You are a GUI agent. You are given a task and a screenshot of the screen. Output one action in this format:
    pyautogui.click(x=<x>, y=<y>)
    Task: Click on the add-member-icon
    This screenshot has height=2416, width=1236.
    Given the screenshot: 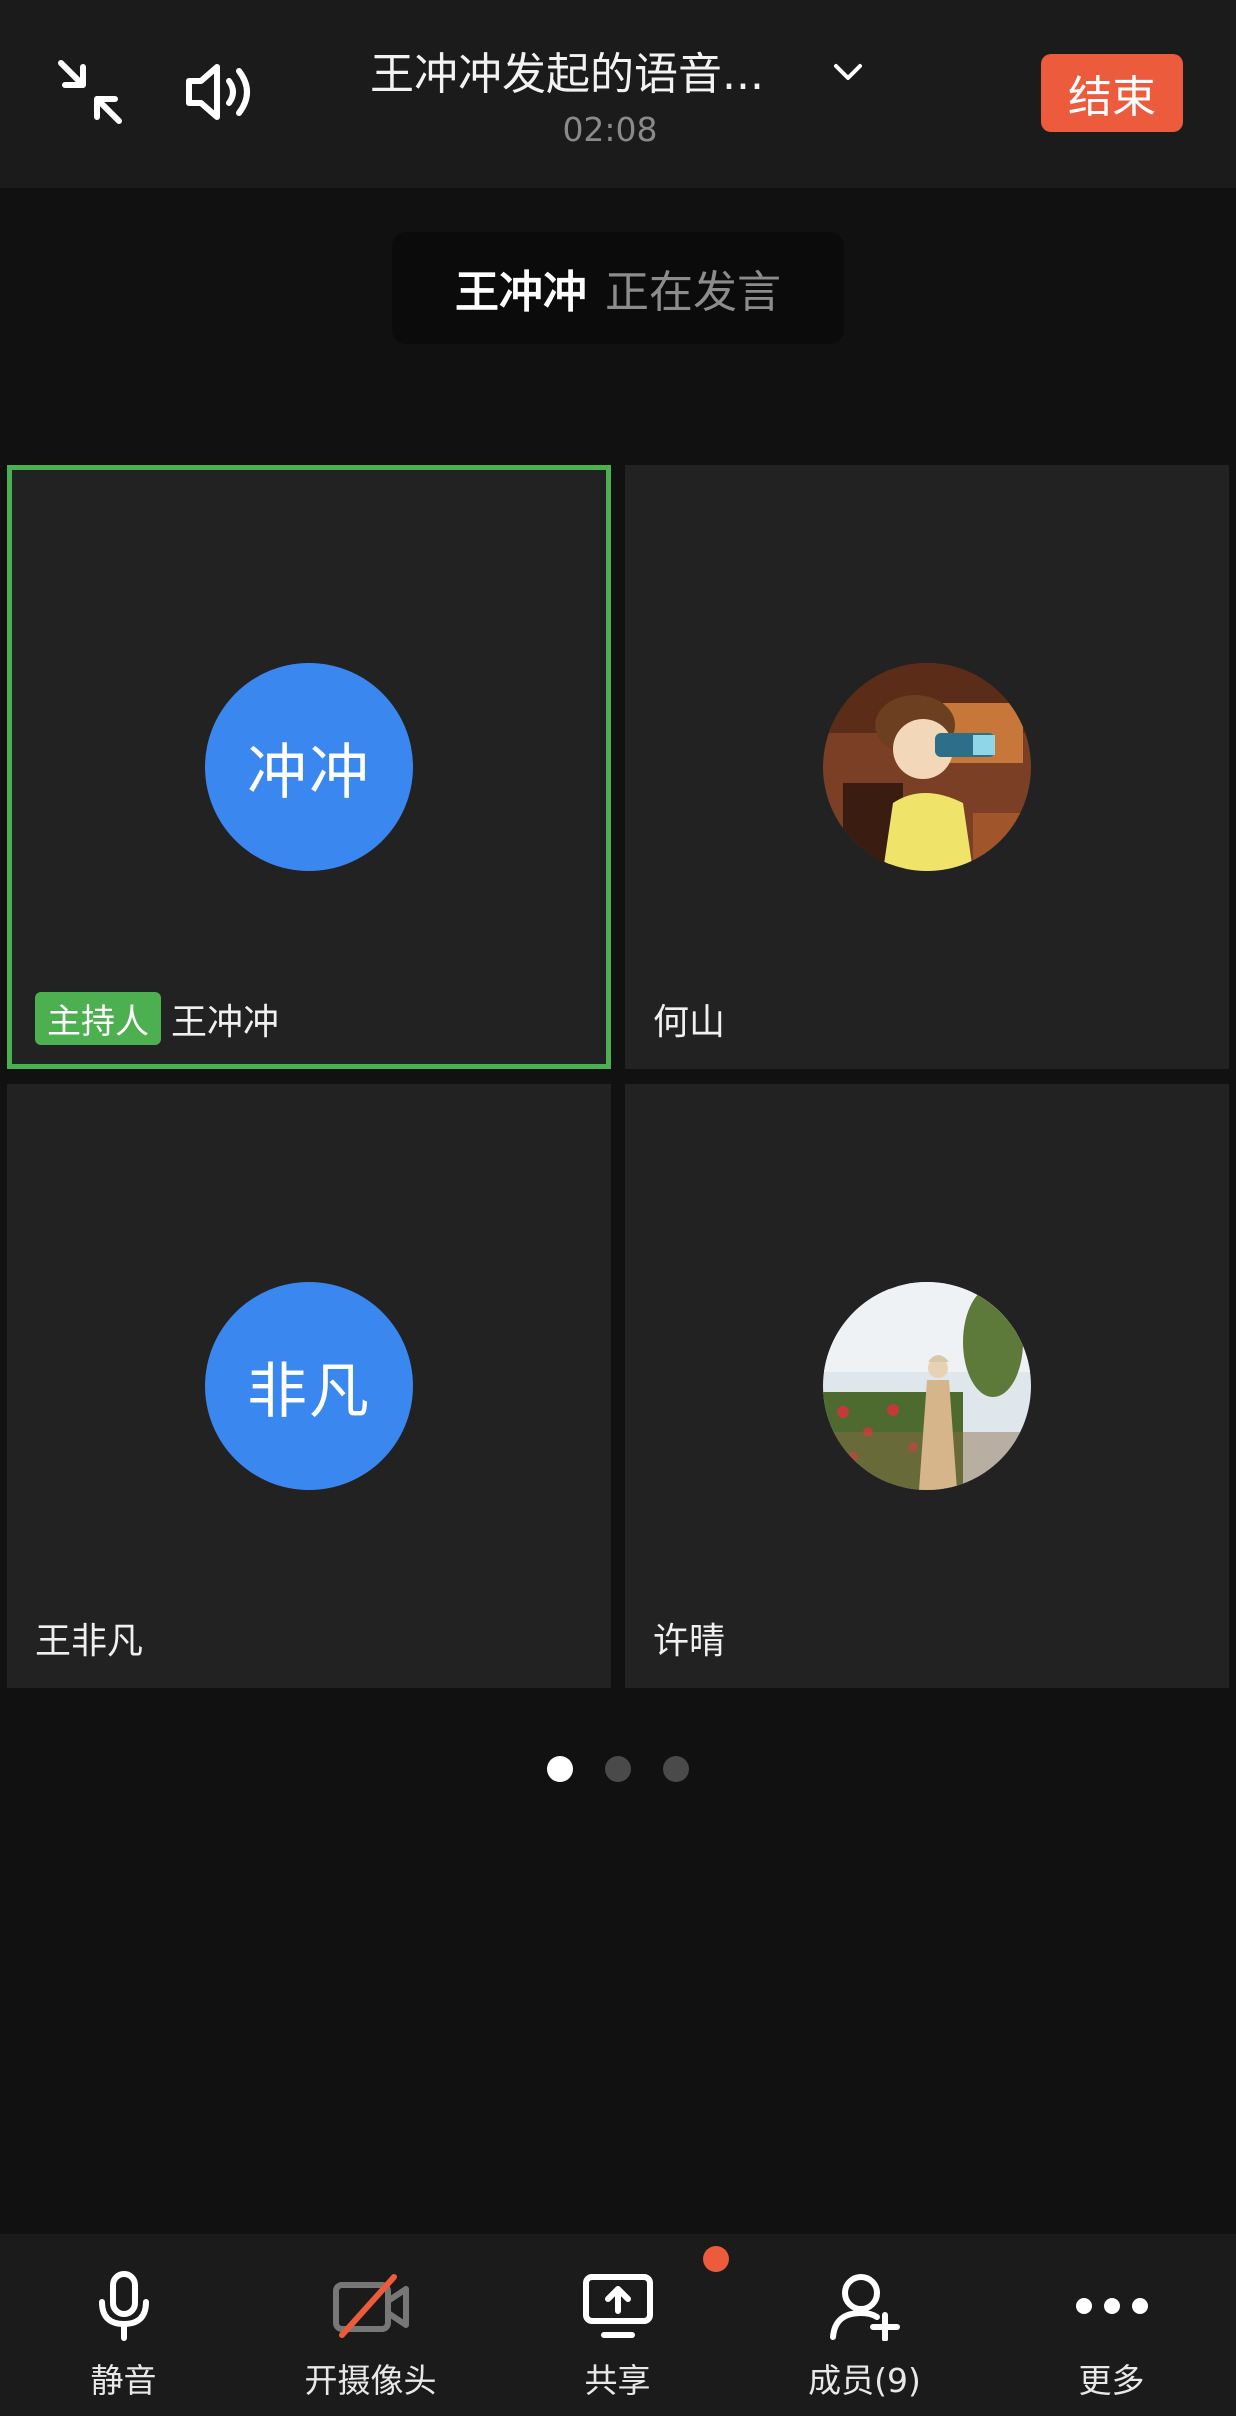 What is the action you would take?
    pyautogui.click(x=865, y=2306)
    